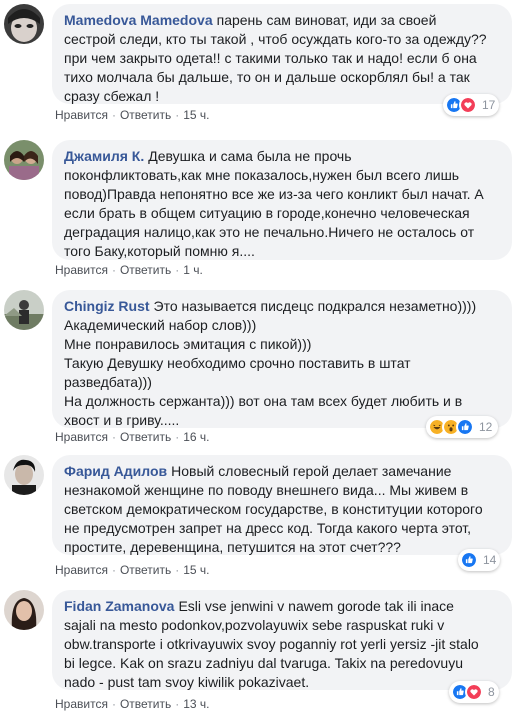  Describe the element at coordinates (486, 427) in the screenshot. I see `reaction-count: 12` at that location.